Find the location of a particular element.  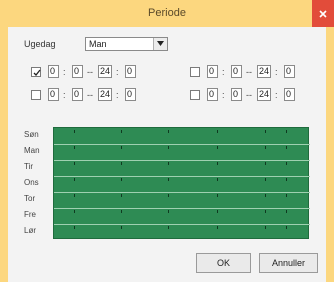

time-row-1-end-hour: 24 is located at coordinates (105, 71).